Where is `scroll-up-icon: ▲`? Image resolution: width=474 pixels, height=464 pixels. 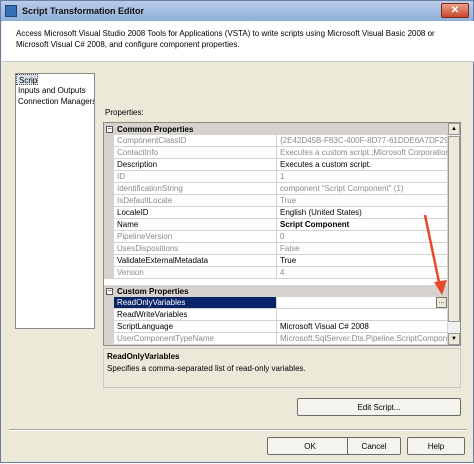 scroll-up-icon: ▲ is located at coordinates (454, 129).